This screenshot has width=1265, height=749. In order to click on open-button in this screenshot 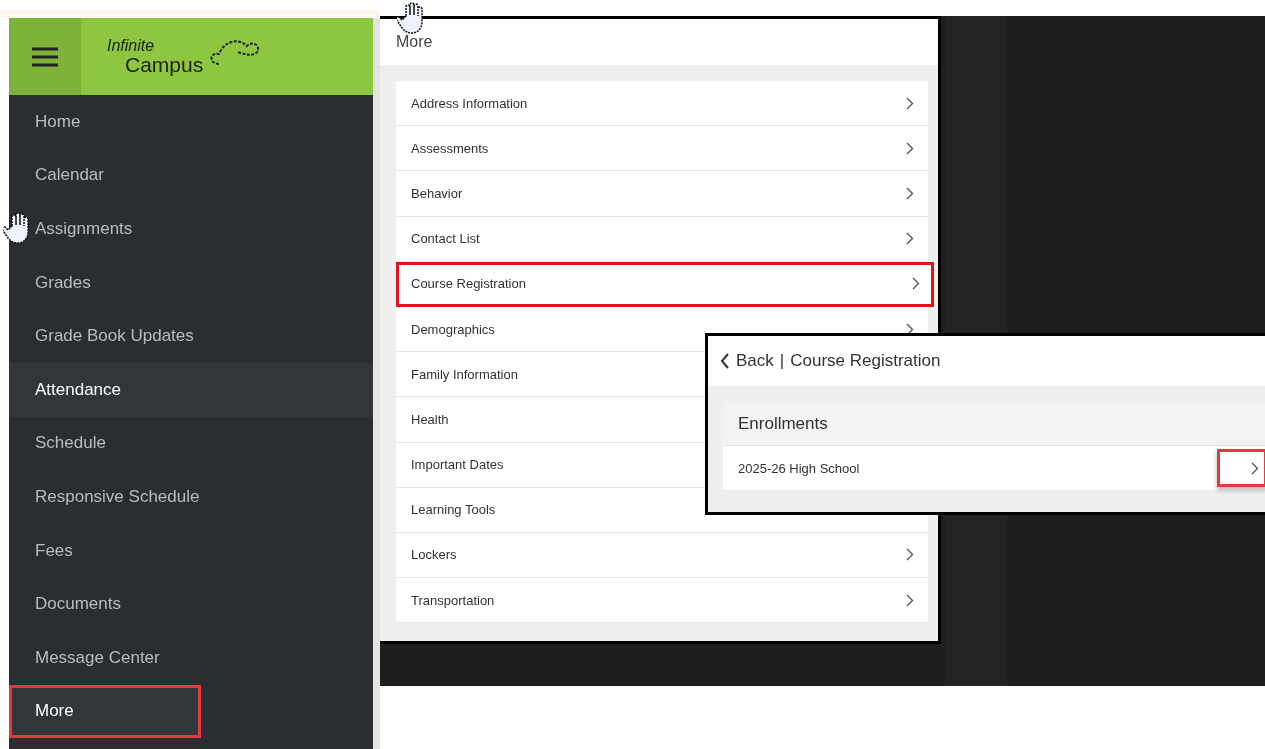, I will do `click(1241, 468)`.